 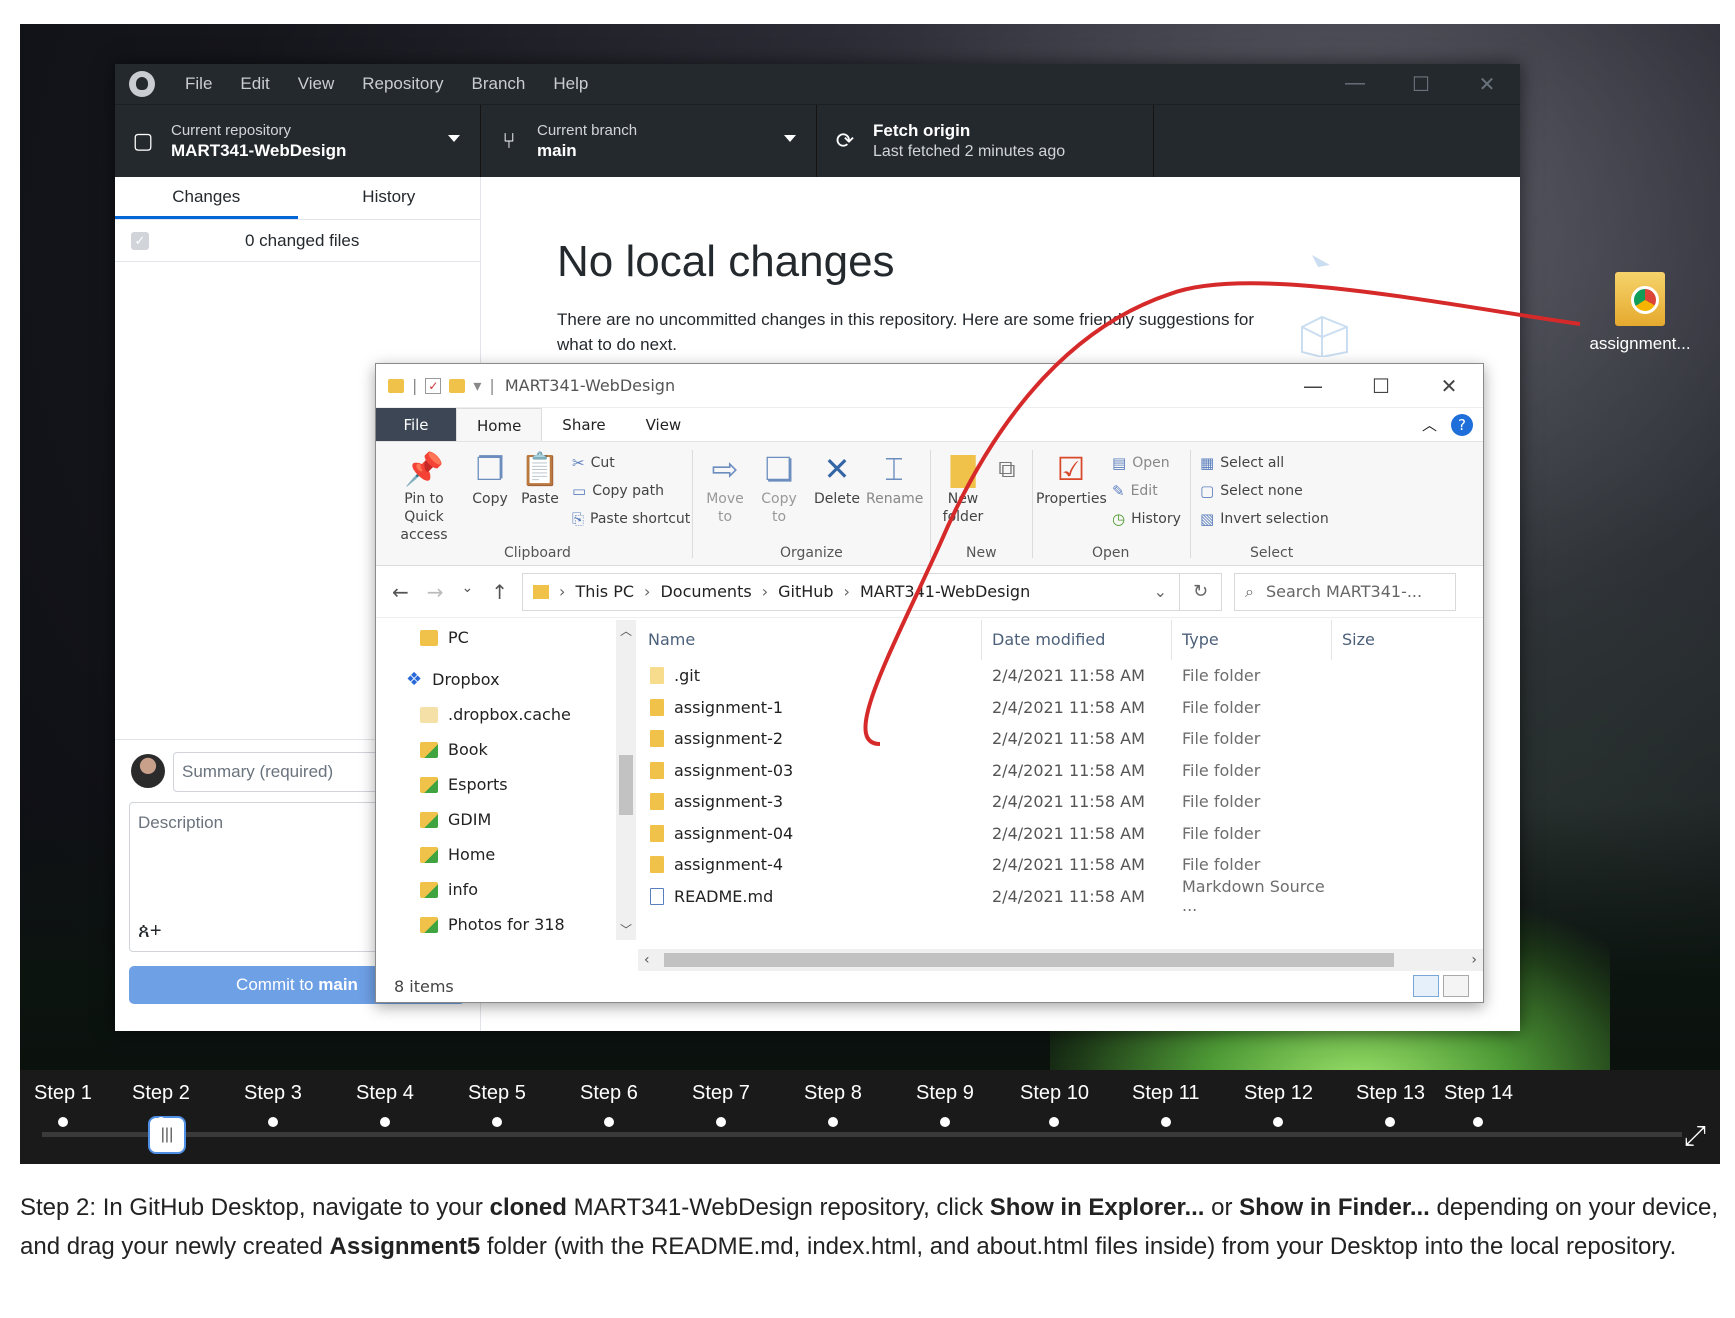 What do you see at coordinates (1060, 802) in the screenshot?
I see `table-row: assignment-3 2/4/2021 11:58 AM File folder` at bounding box center [1060, 802].